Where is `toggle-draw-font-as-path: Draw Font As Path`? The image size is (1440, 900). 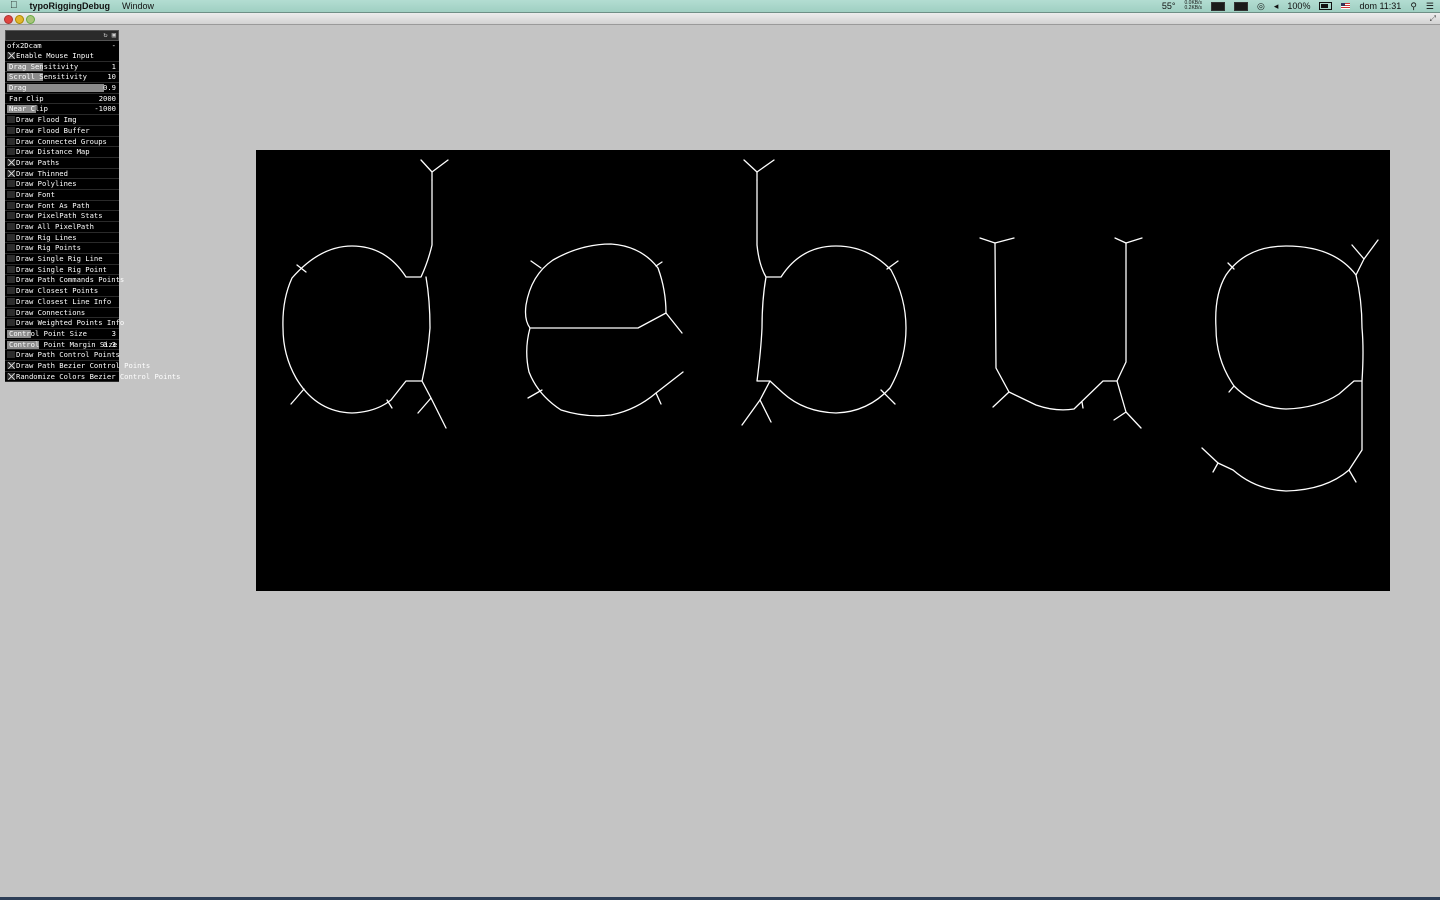 toggle-draw-font-as-path: Draw Font As Path is located at coordinates (62, 206).